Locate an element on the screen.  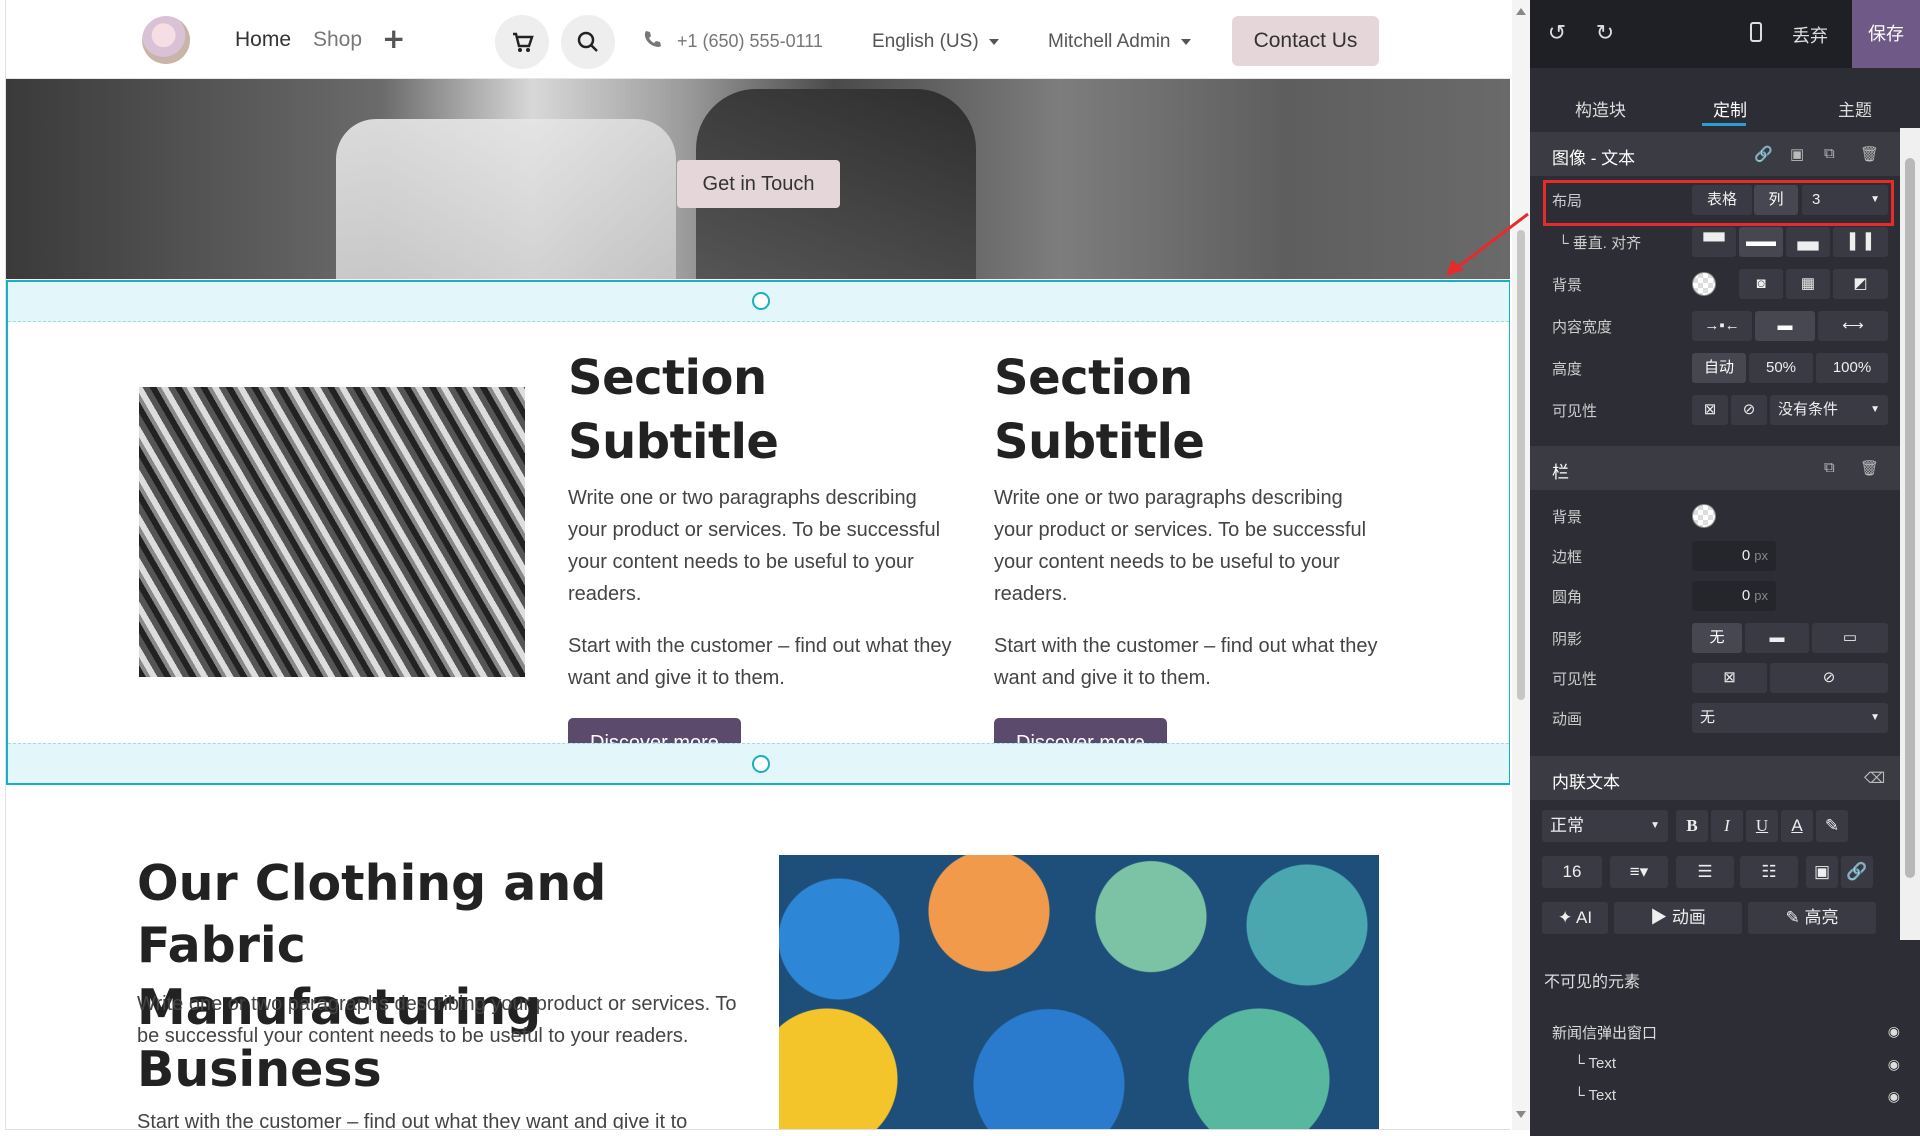
highlight-button: ✎ 高亮 is located at coordinates (1812, 918).